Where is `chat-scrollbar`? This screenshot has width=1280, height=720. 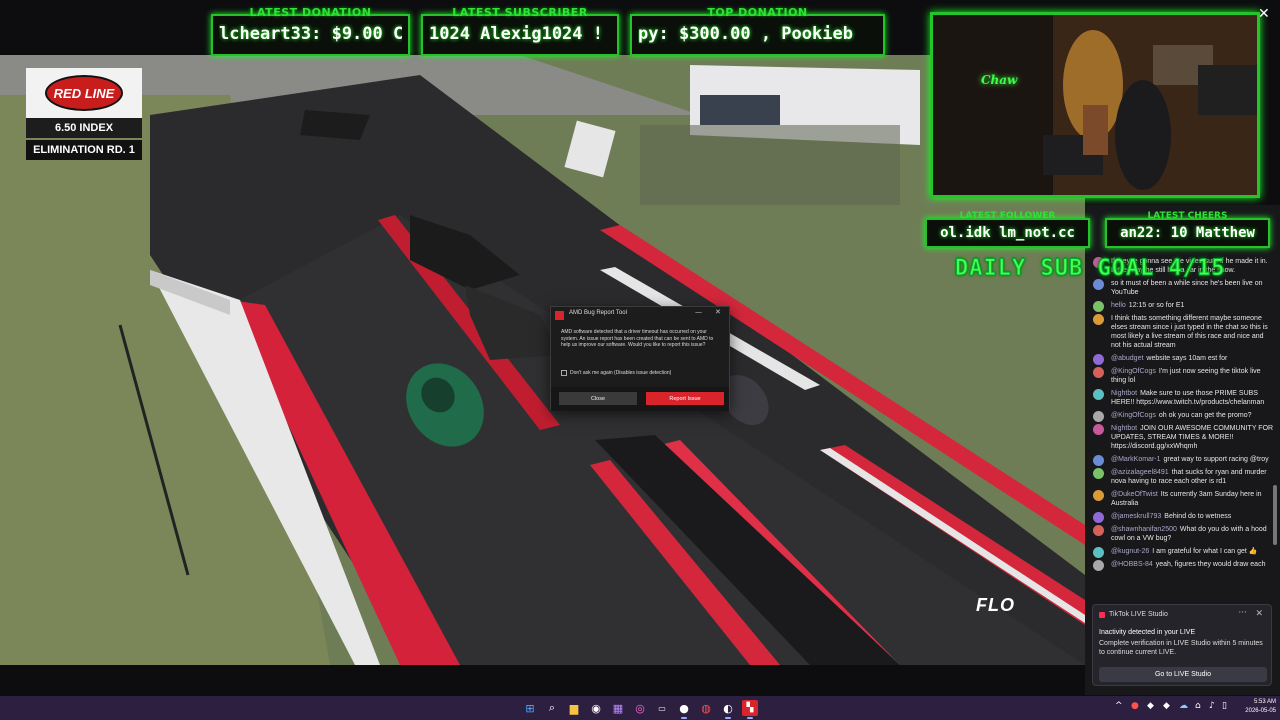 chat-scrollbar is located at coordinates (1275, 515).